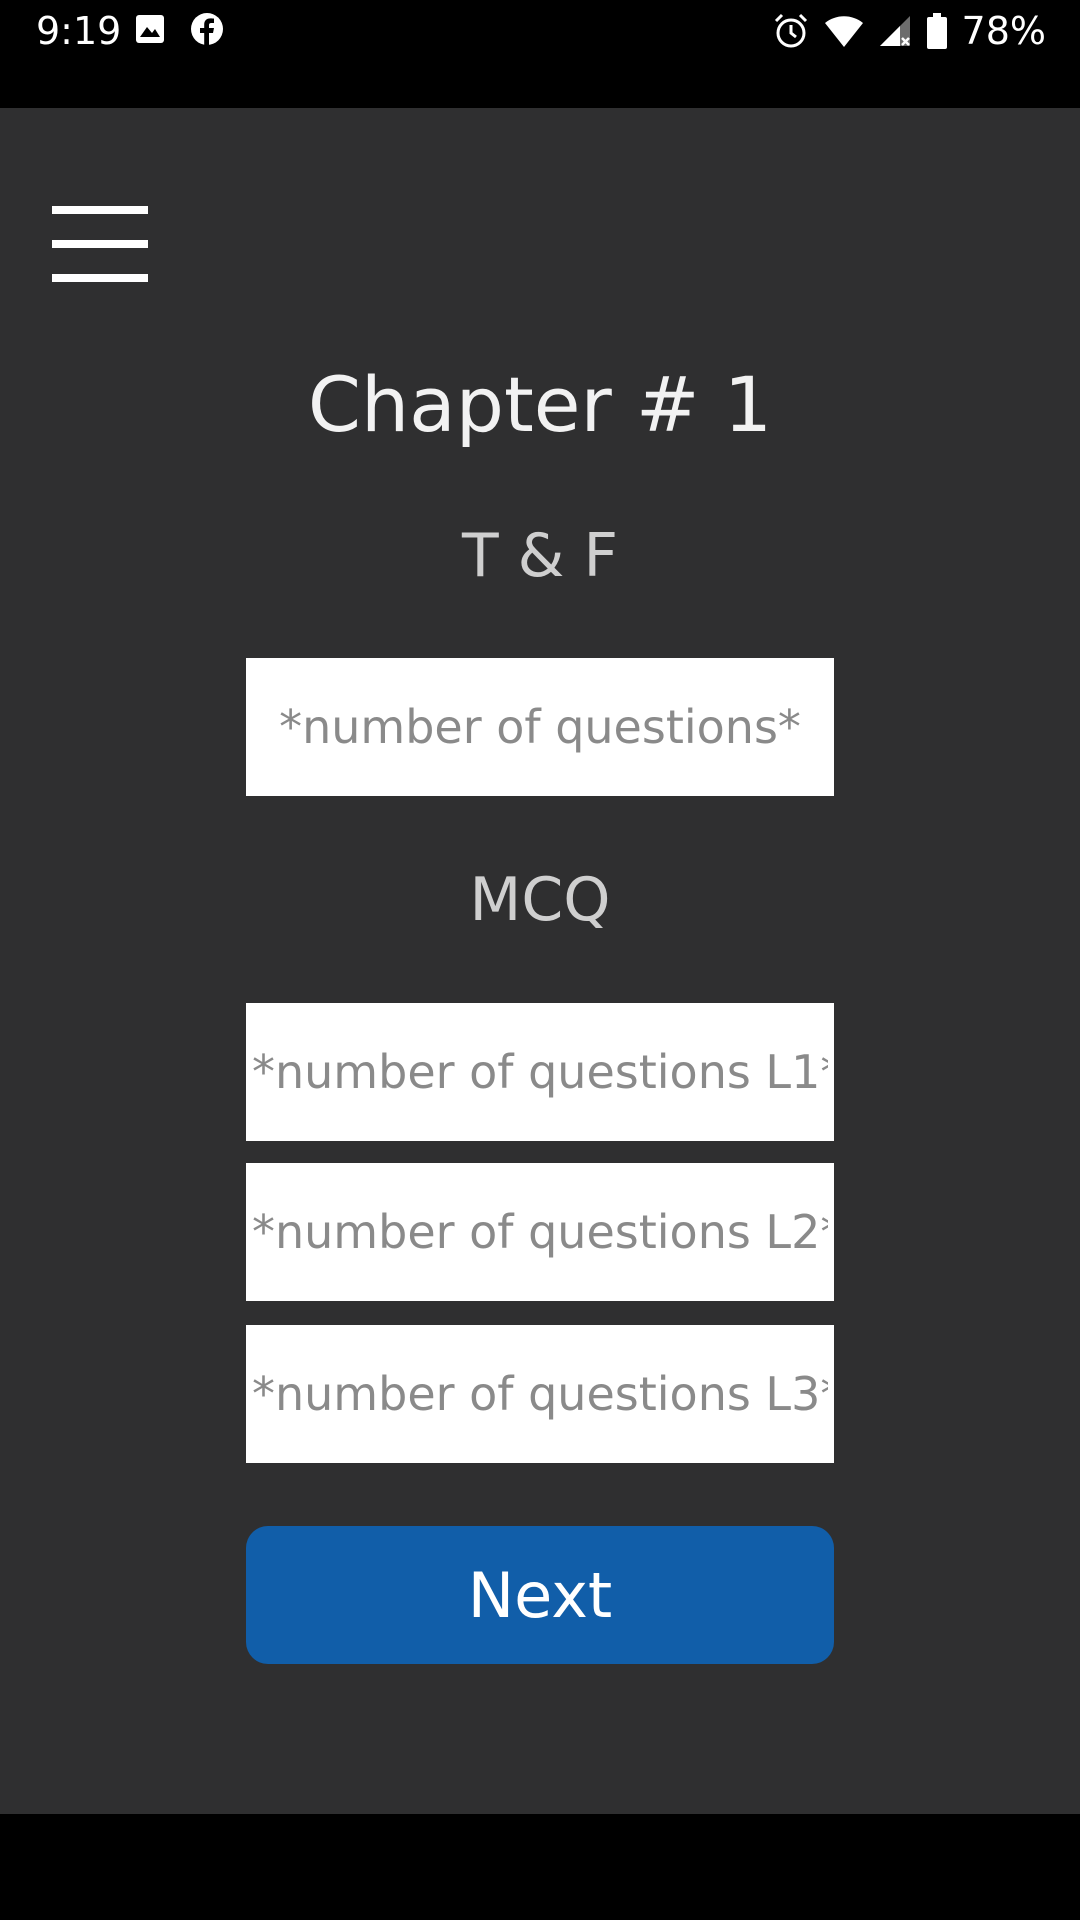  What do you see at coordinates (540, 1595) in the screenshot?
I see `next-button: Next` at bounding box center [540, 1595].